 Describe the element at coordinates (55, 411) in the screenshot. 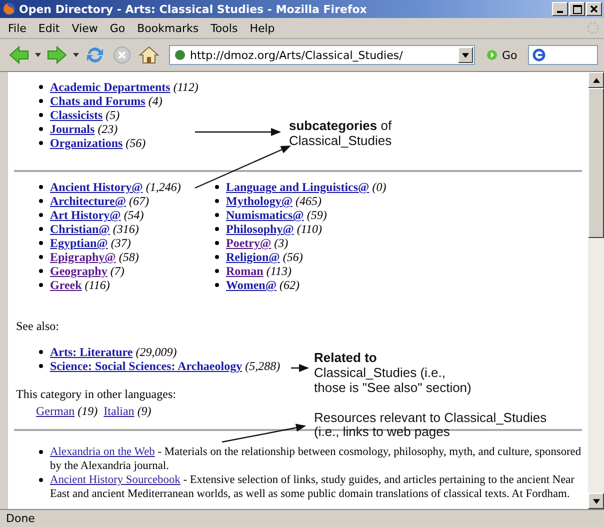

I see `language-link: German` at that location.